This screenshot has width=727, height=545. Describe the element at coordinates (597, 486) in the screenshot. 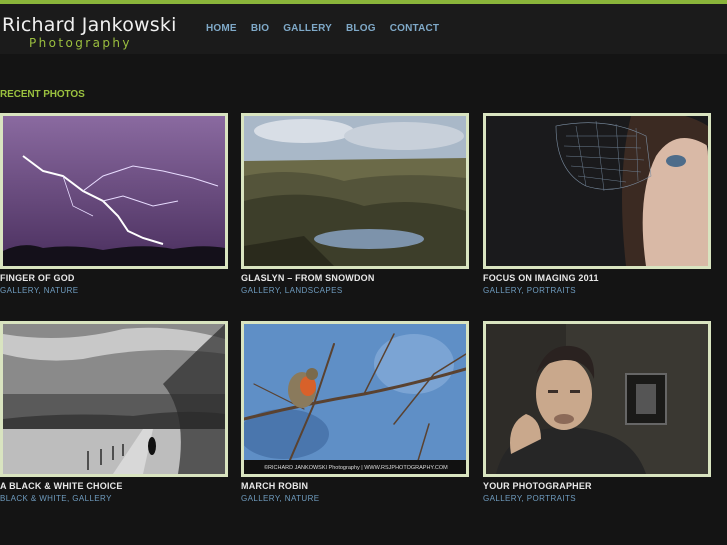

I see `post-title: YOUR PHOTOGRAPHER` at that location.